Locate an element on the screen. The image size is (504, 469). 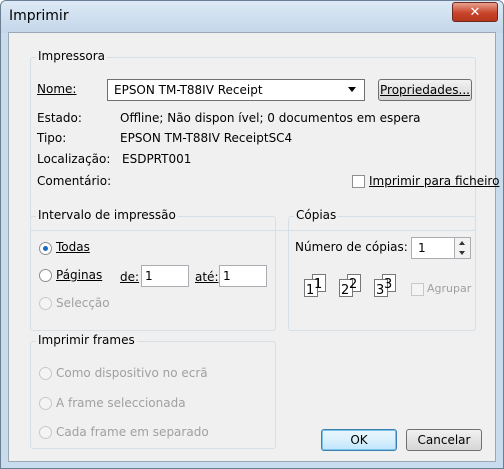
cancel-button-label: Cancelar is located at coordinates (444, 440).